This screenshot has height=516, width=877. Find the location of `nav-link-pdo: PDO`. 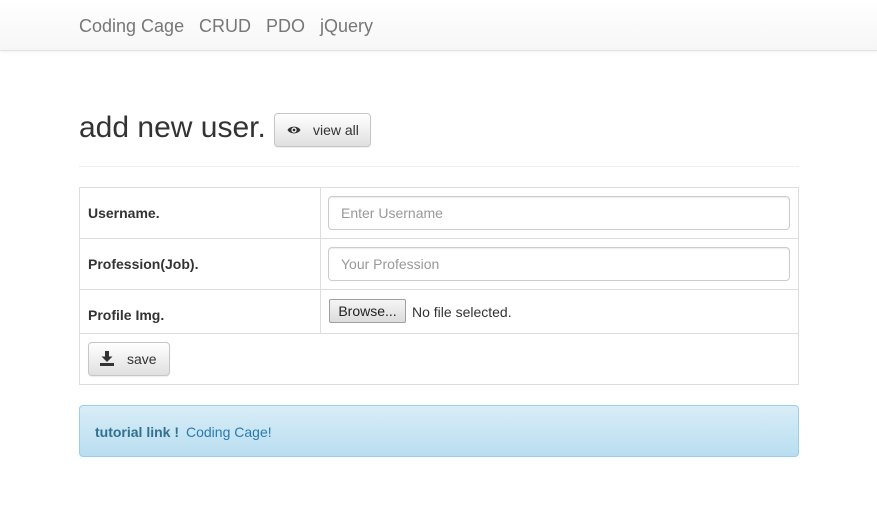

nav-link-pdo: PDO is located at coordinates (285, 26).